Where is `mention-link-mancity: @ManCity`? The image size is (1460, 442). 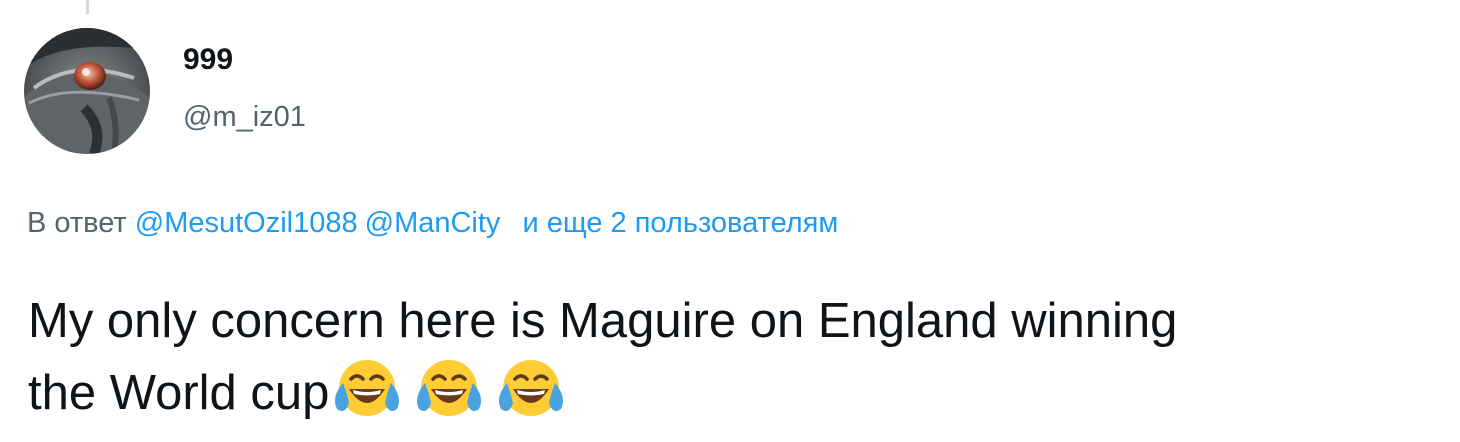 mention-link-mancity: @ManCity is located at coordinates (433, 223).